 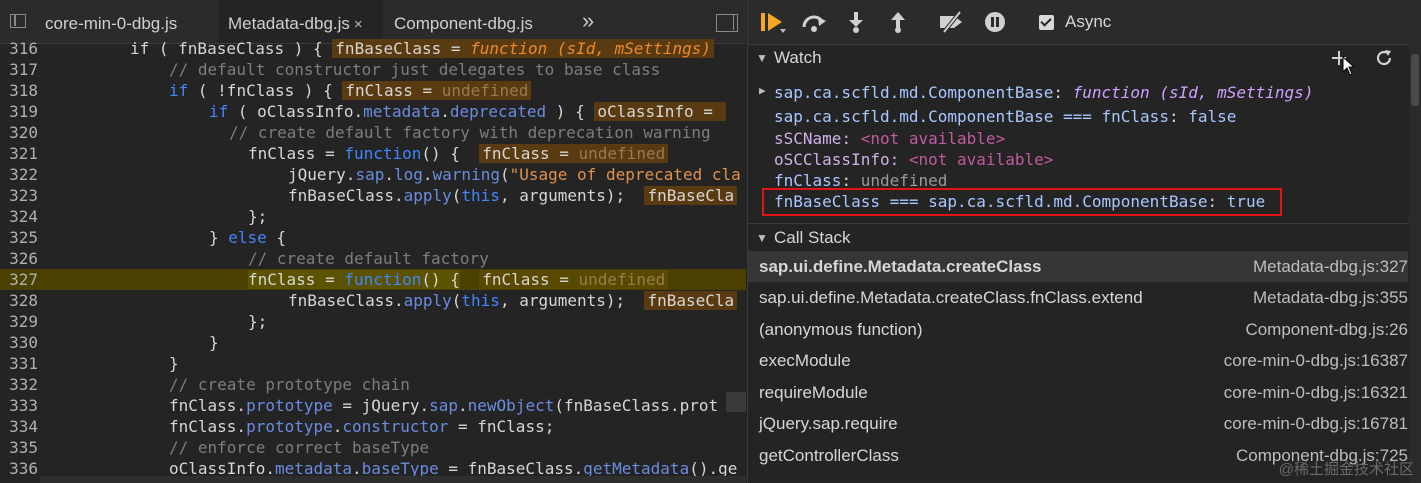 I want to click on async-label: Async, so click(x=1088, y=21).